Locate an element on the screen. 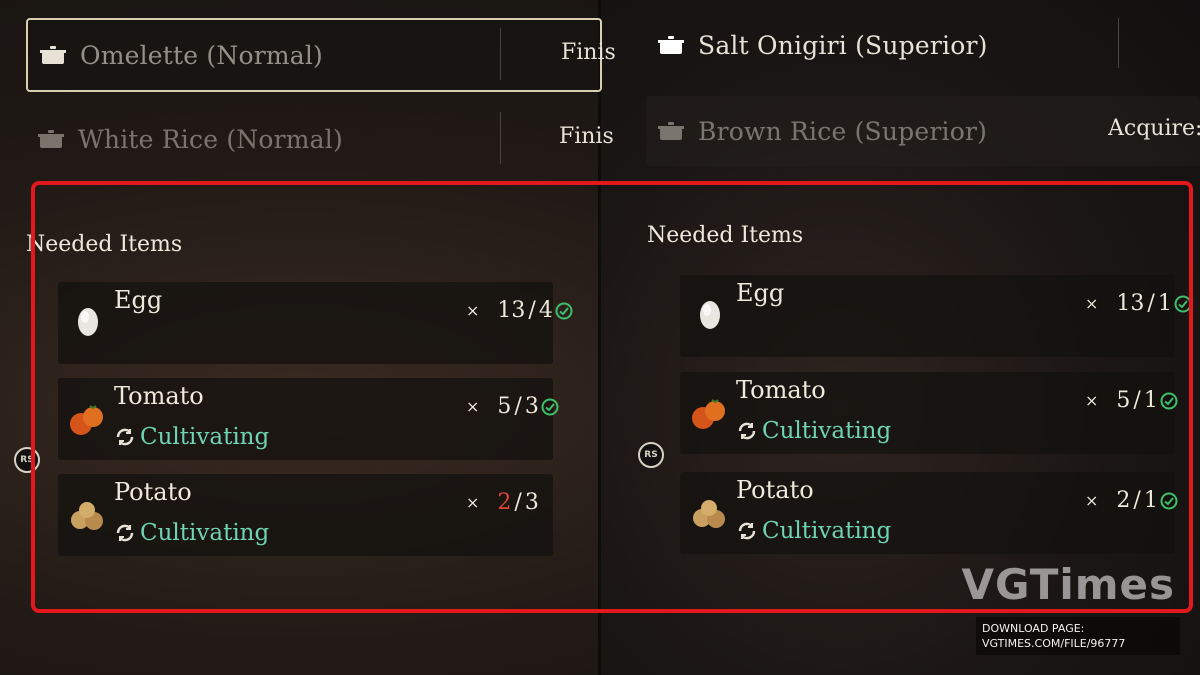 This screenshot has height=675, width=1200. recipe-white-rice: White Rice (Normal) Finis is located at coordinates (320, 139).